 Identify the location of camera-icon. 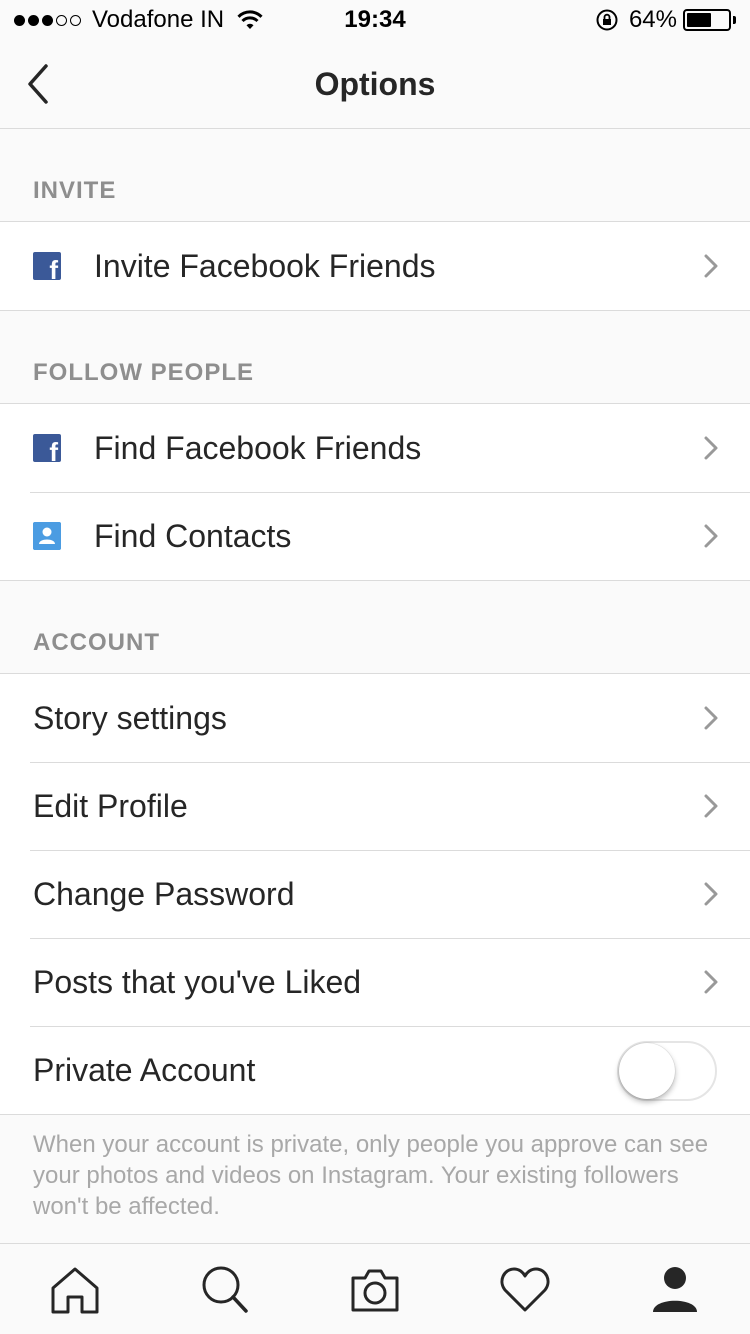
(375, 1290).